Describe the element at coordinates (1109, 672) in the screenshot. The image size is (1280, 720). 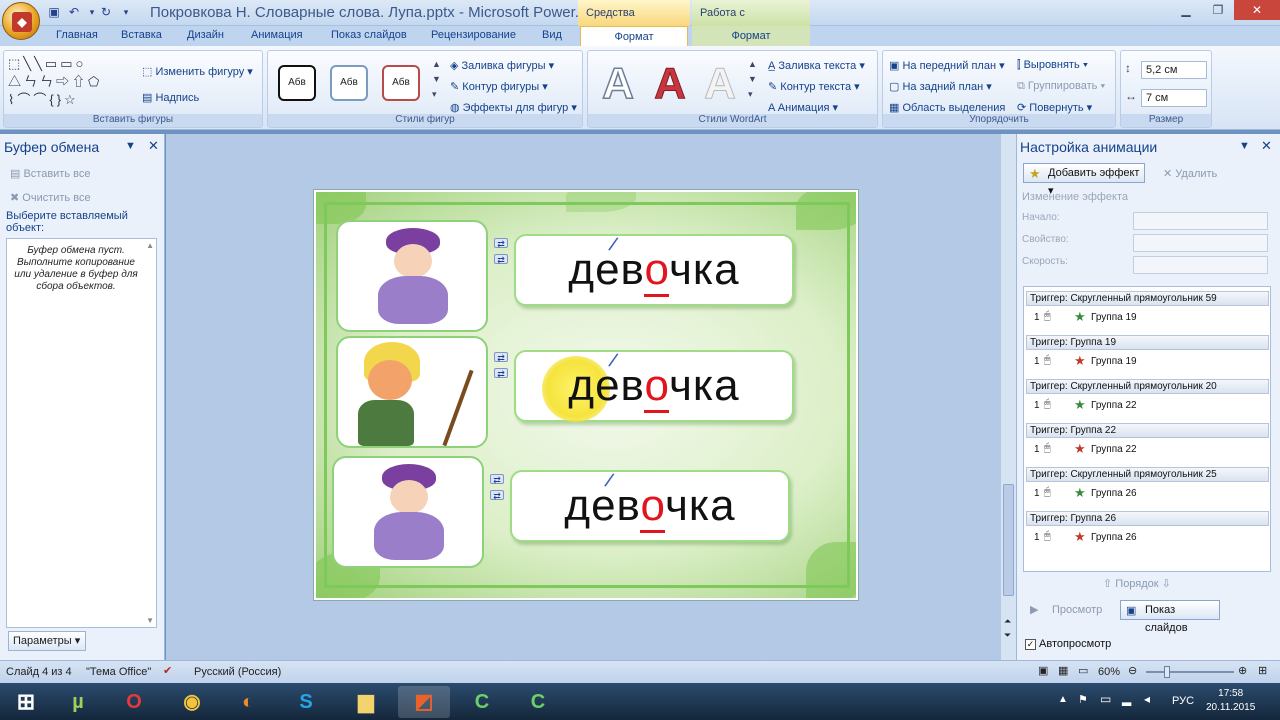
I see `zoom-level: 60%` at that location.